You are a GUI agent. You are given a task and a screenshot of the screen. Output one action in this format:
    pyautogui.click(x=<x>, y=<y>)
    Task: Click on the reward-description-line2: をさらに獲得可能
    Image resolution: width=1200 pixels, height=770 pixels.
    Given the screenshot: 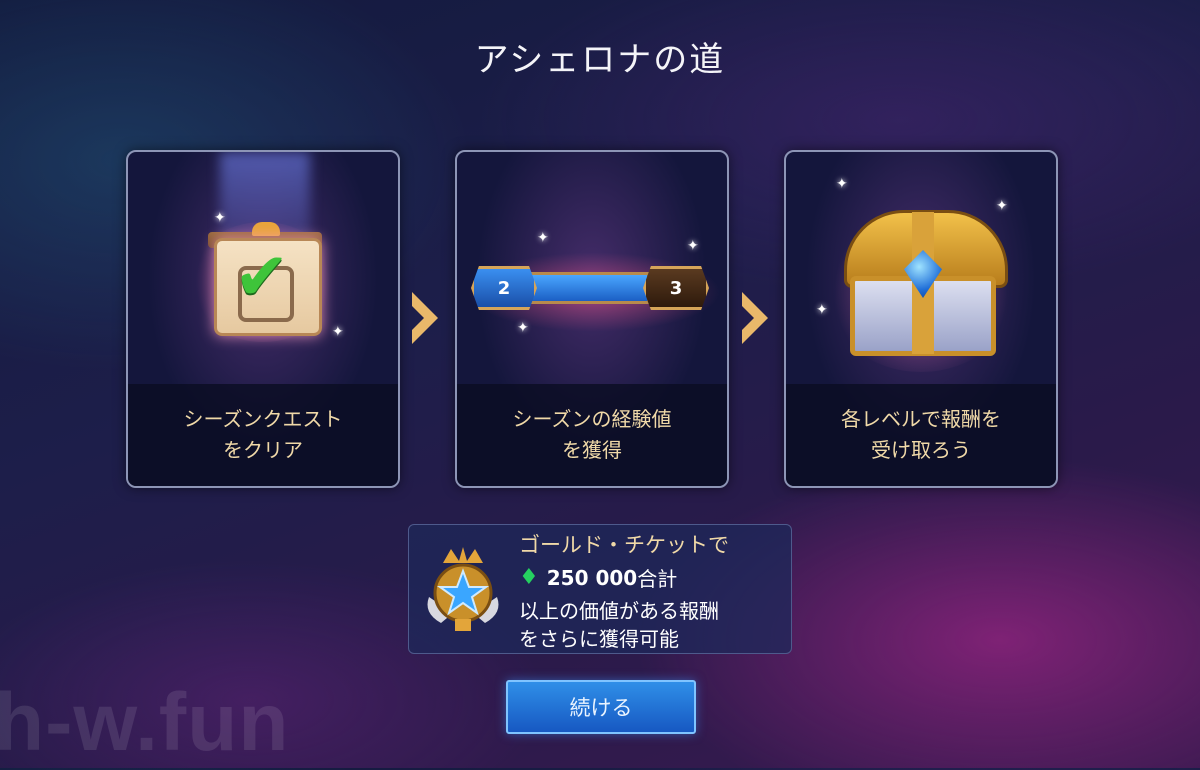 What is the action you would take?
    pyautogui.click(x=599, y=639)
    